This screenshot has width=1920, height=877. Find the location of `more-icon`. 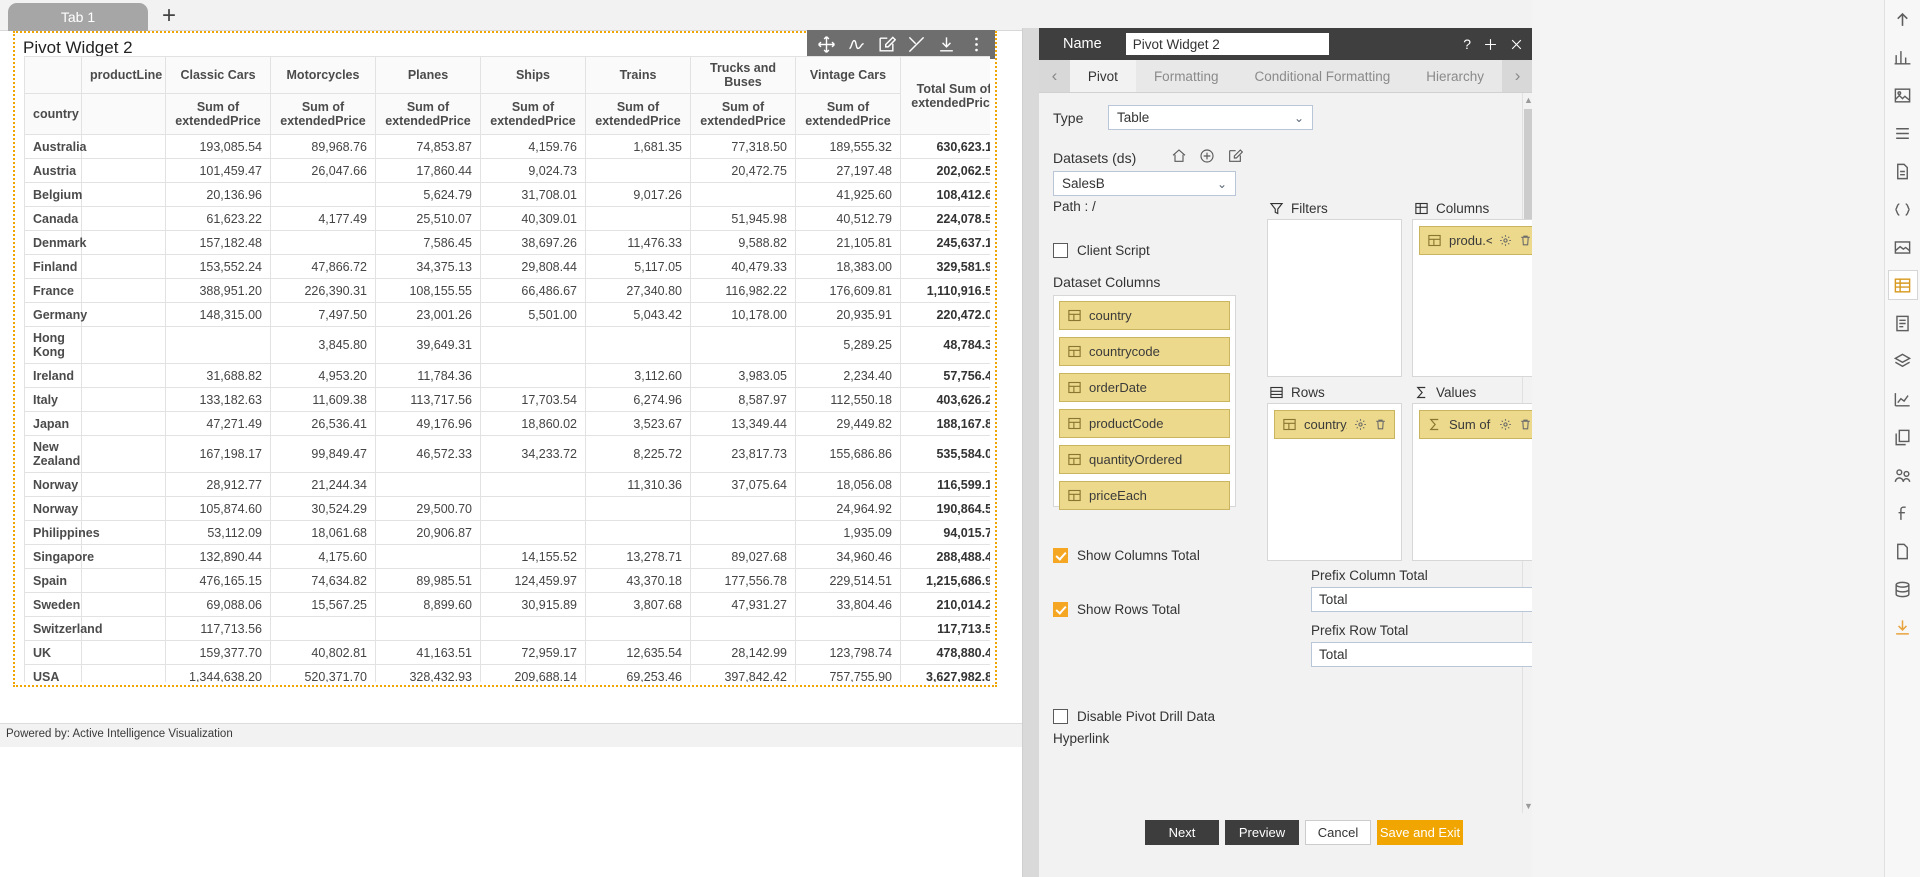

more-icon is located at coordinates (976, 44).